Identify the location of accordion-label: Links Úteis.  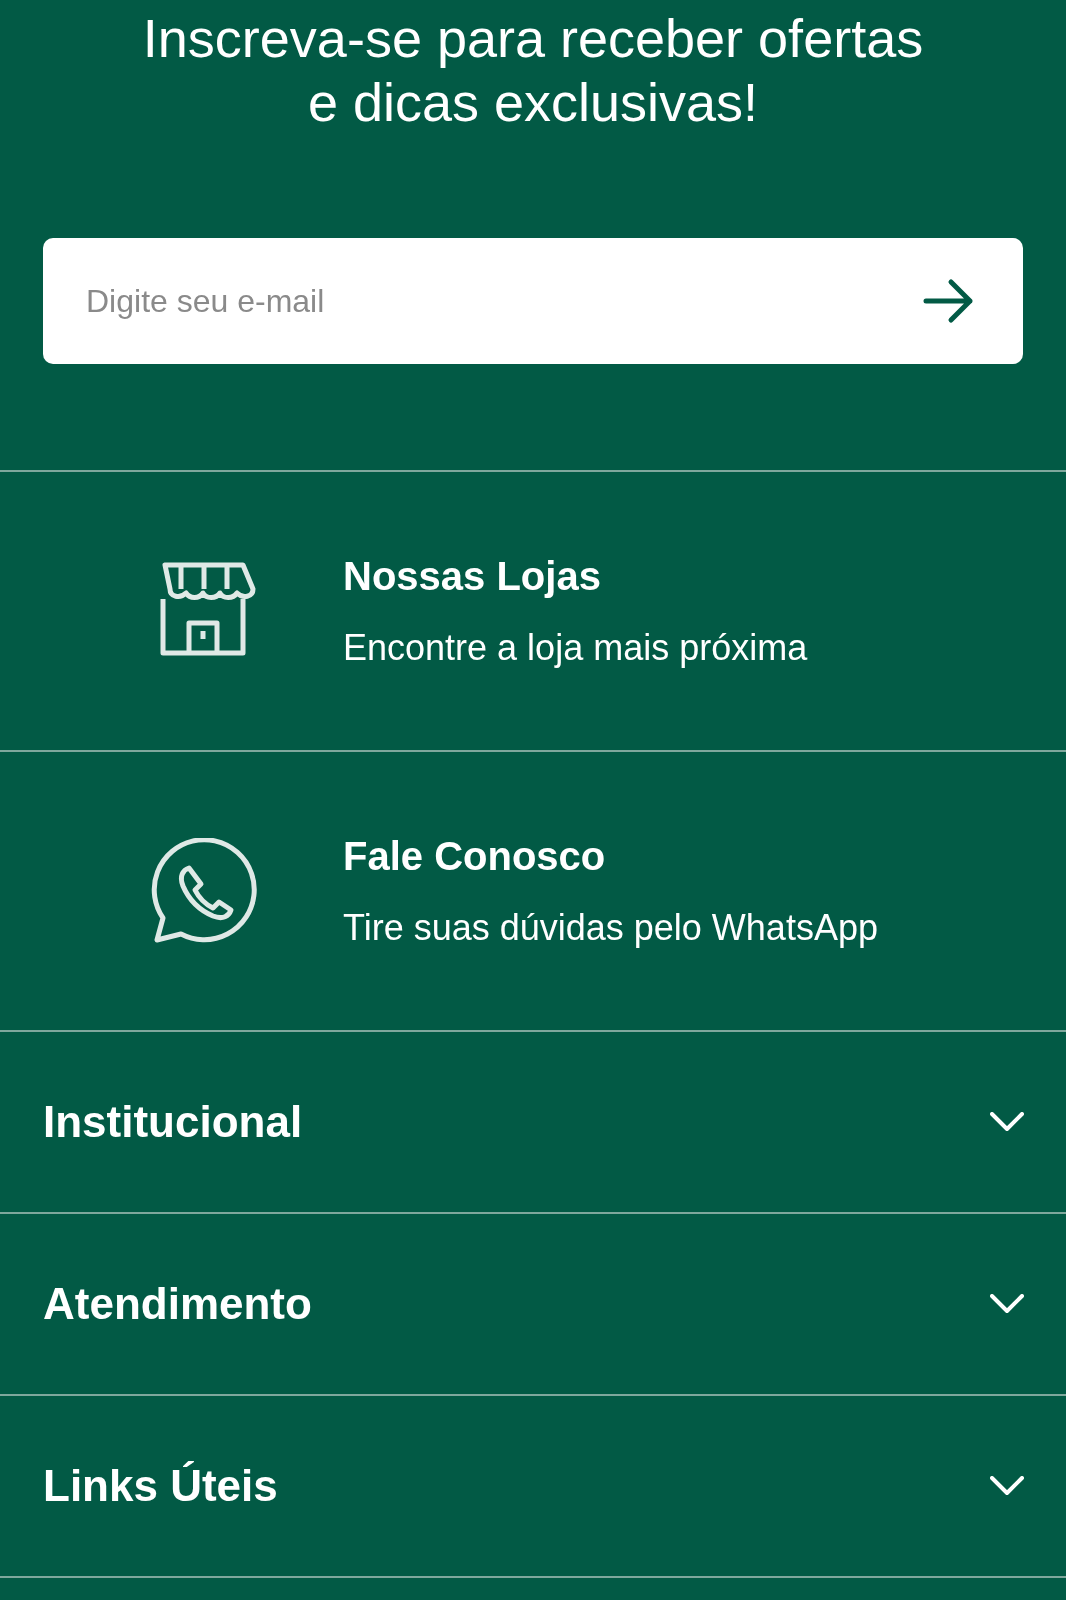
(160, 1486).